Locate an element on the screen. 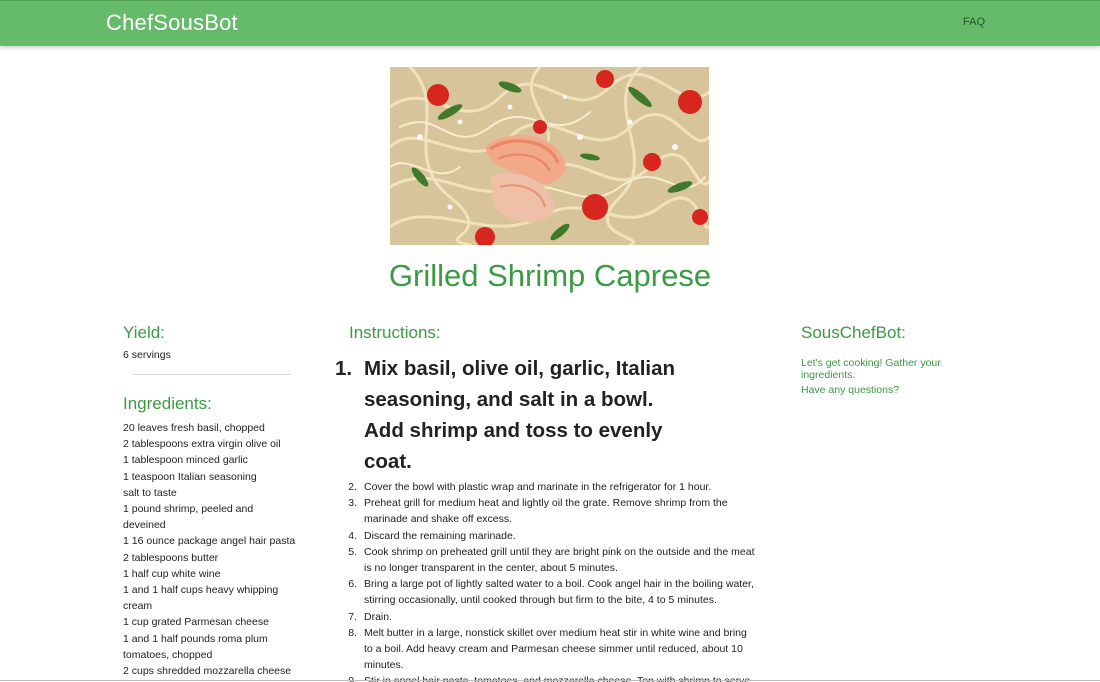 The width and height of the screenshot is (1100, 682). brand-logo: ChefSousBot is located at coordinates (172, 23).